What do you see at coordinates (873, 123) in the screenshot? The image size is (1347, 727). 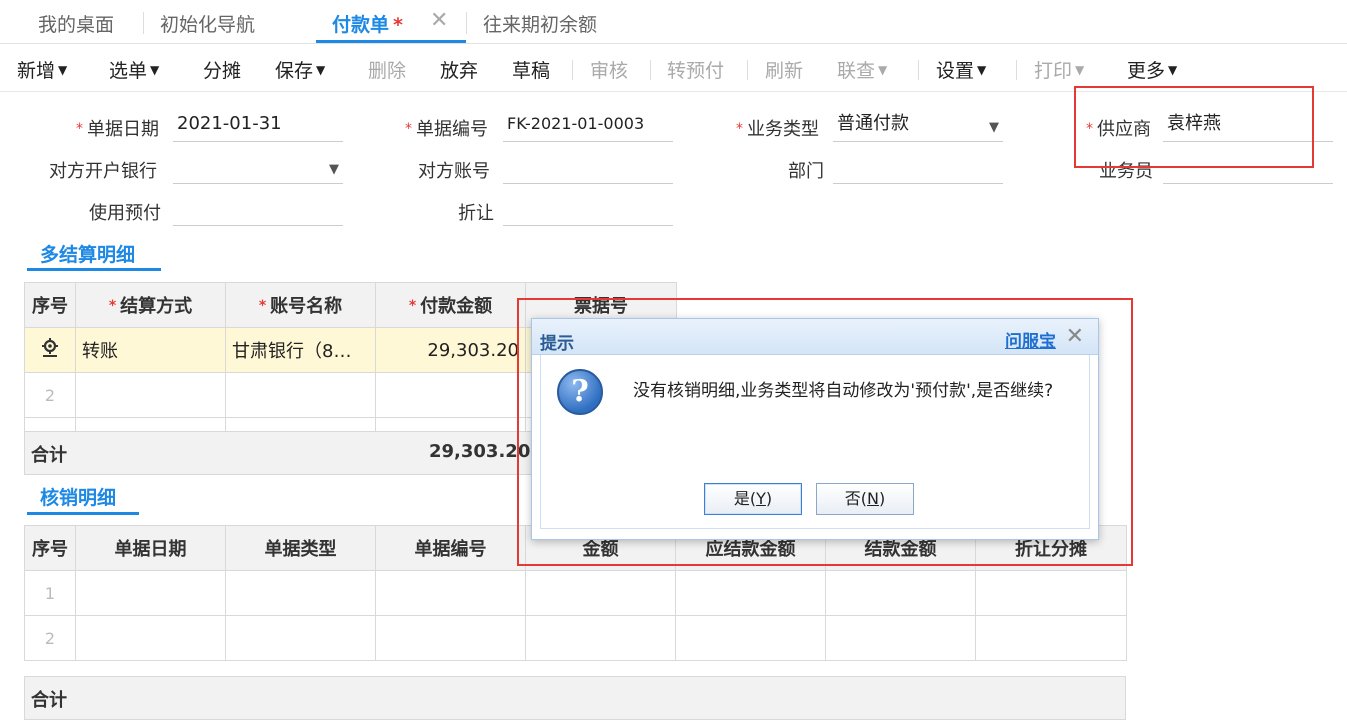 I see `biztype-value: 普通付款` at bounding box center [873, 123].